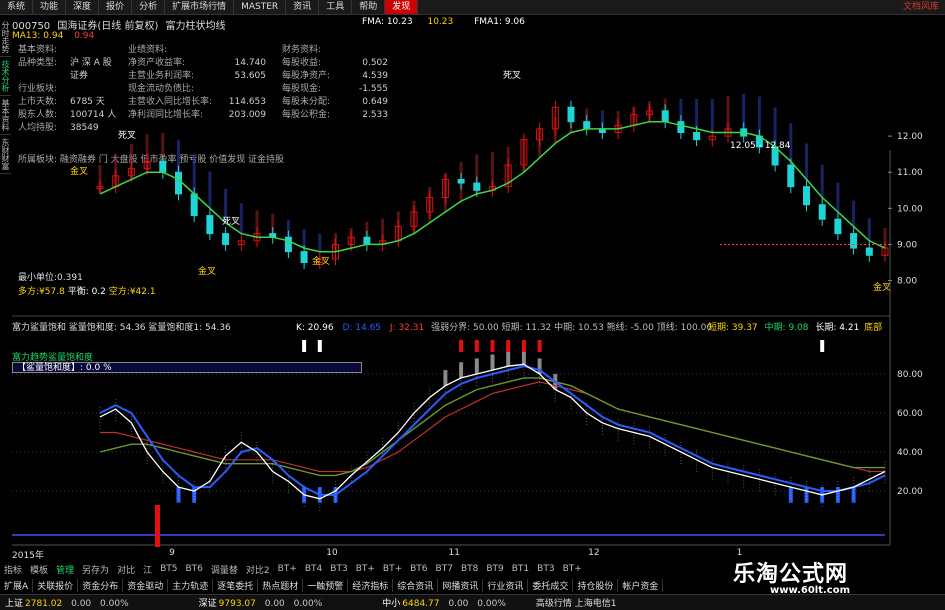 The width and height of the screenshot is (945, 610). What do you see at coordinates (596, 585) in the screenshot?
I see `func-item-13: 持仓股份` at bounding box center [596, 585].